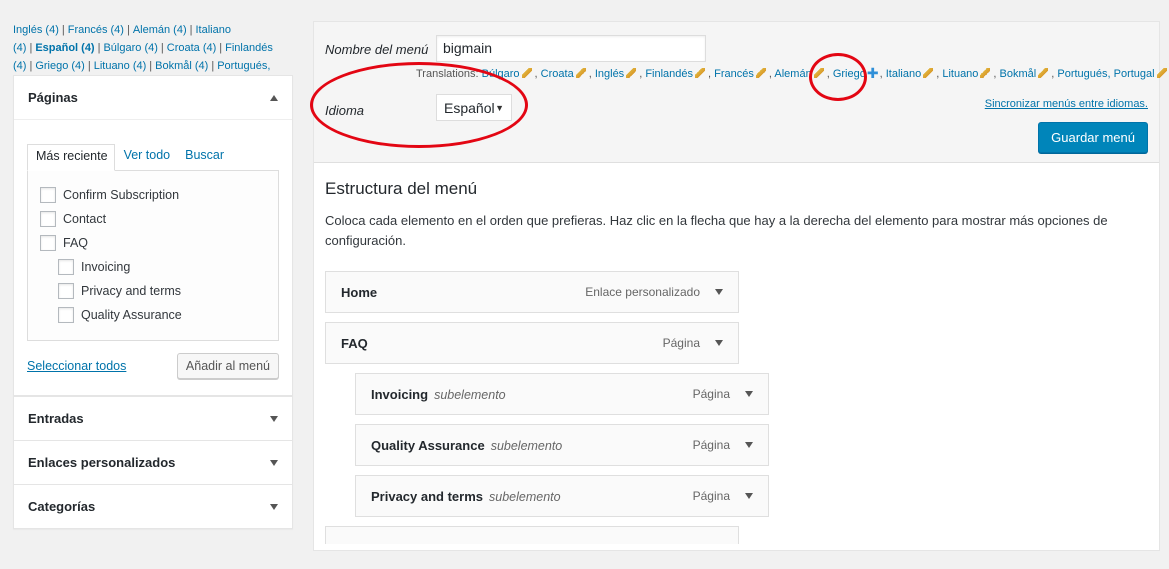 This screenshot has height=569, width=1169. What do you see at coordinates (181, 66) in the screenshot?
I see `language-link: Bokmål (4)` at bounding box center [181, 66].